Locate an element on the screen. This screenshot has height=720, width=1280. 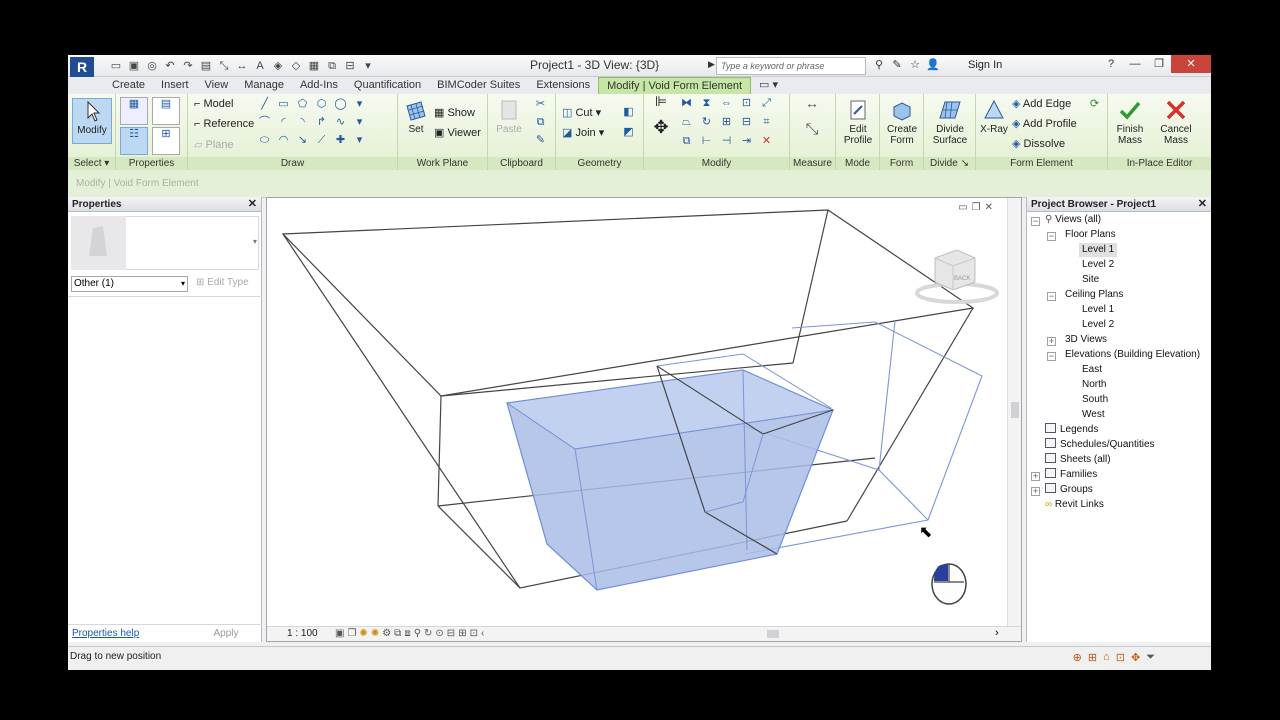
detail-level-icon: ▣ is located at coordinates (339, 634).